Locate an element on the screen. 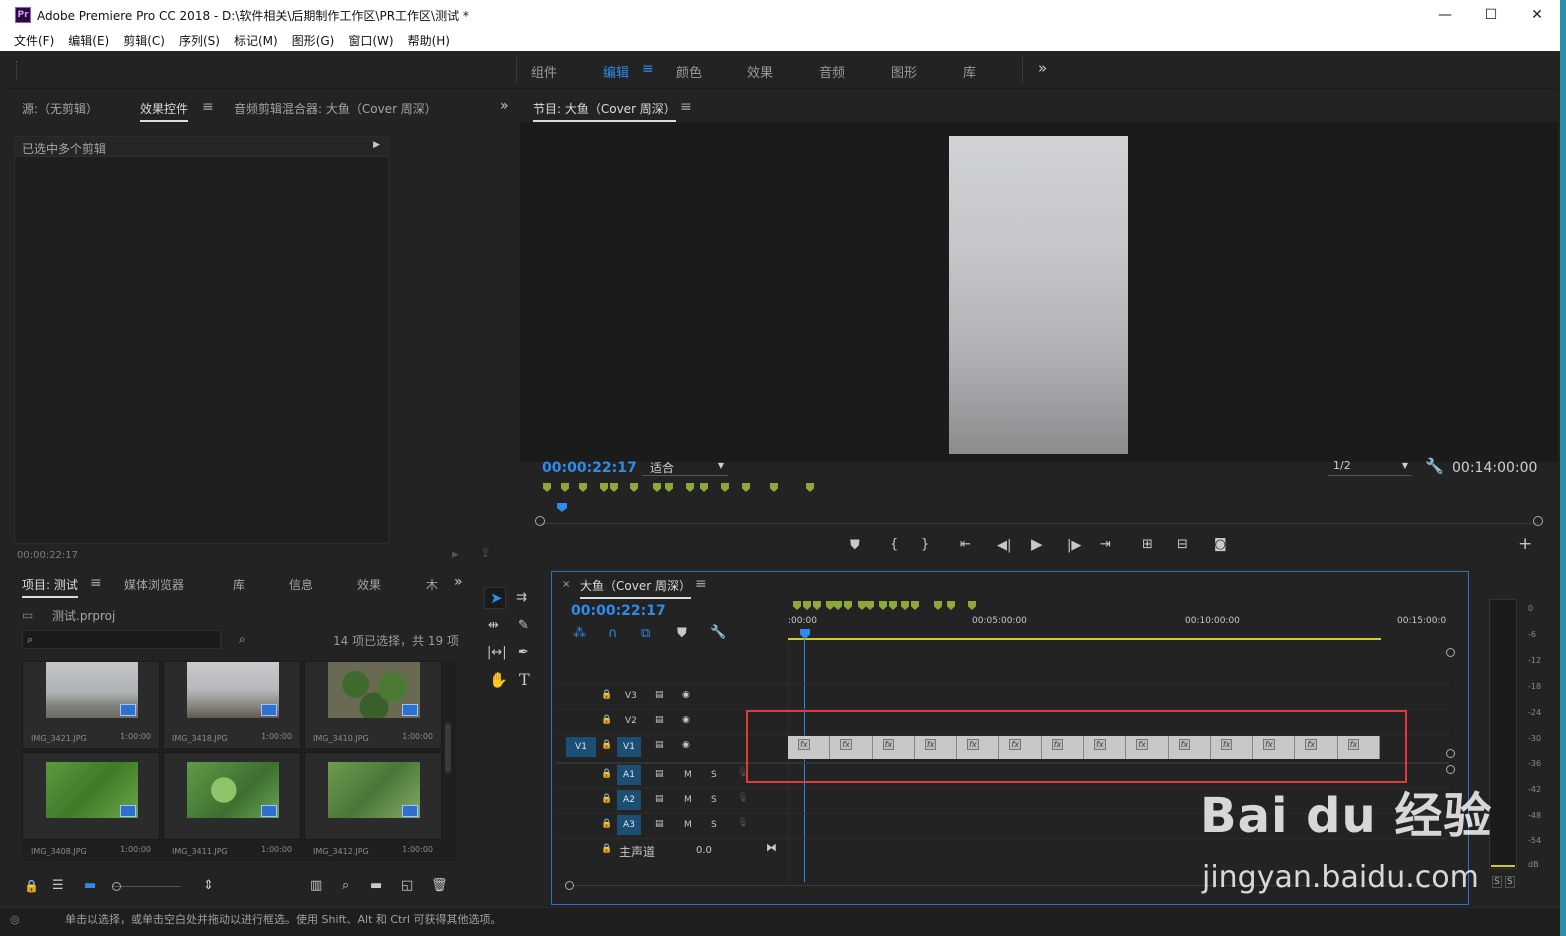 The height and width of the screenshot is (936, 1566). search-icon: ⌕ is located at coordinates (345, 885).